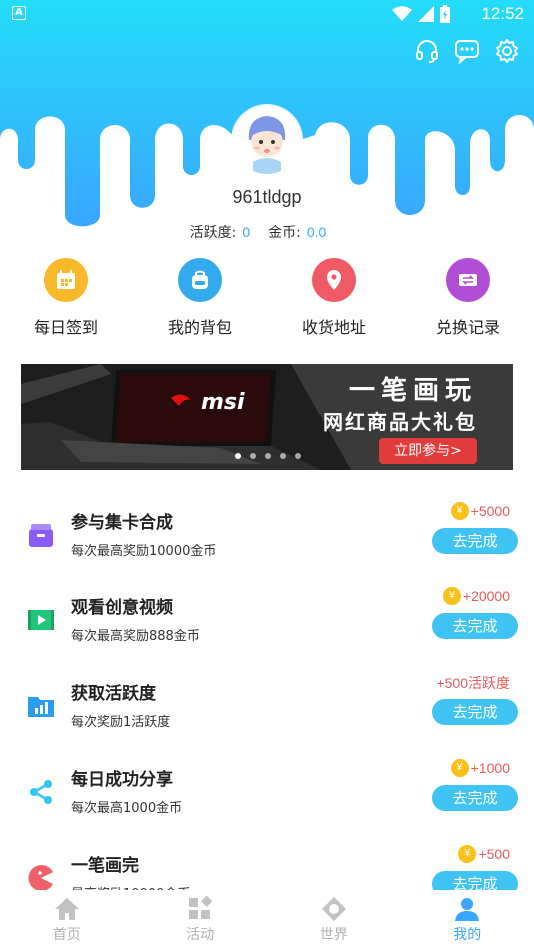 Image resolution: width=534 pixels, height=950 pixels. Describe the element at coordinates (66, 909) in the screenshot. I see `home-icon` at that location.